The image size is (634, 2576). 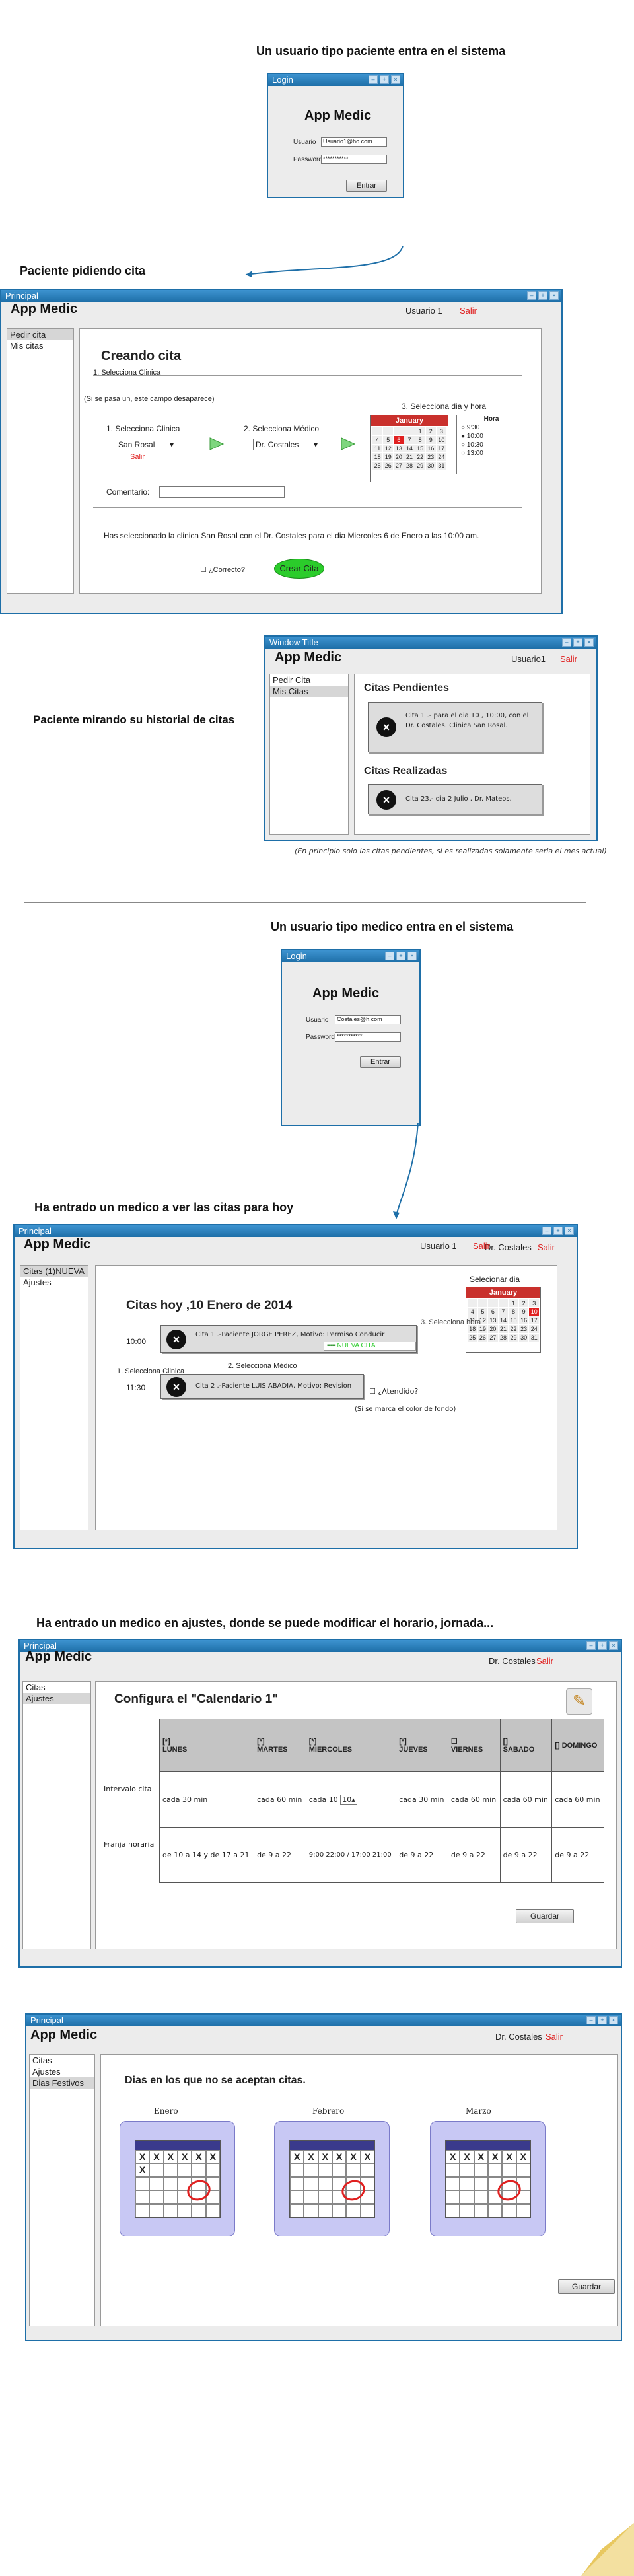 I want to click on hour-option: ○ 9:30, so click(x=491, y=428).